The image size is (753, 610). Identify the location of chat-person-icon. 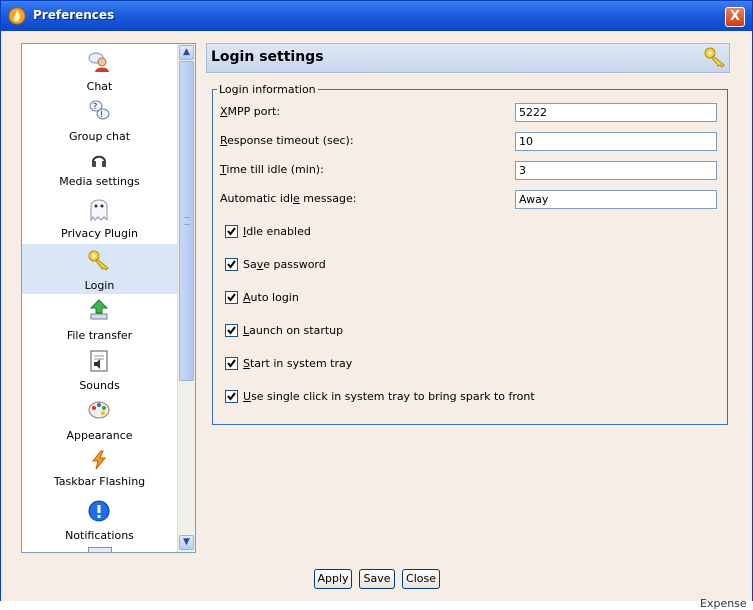
(98, 62).